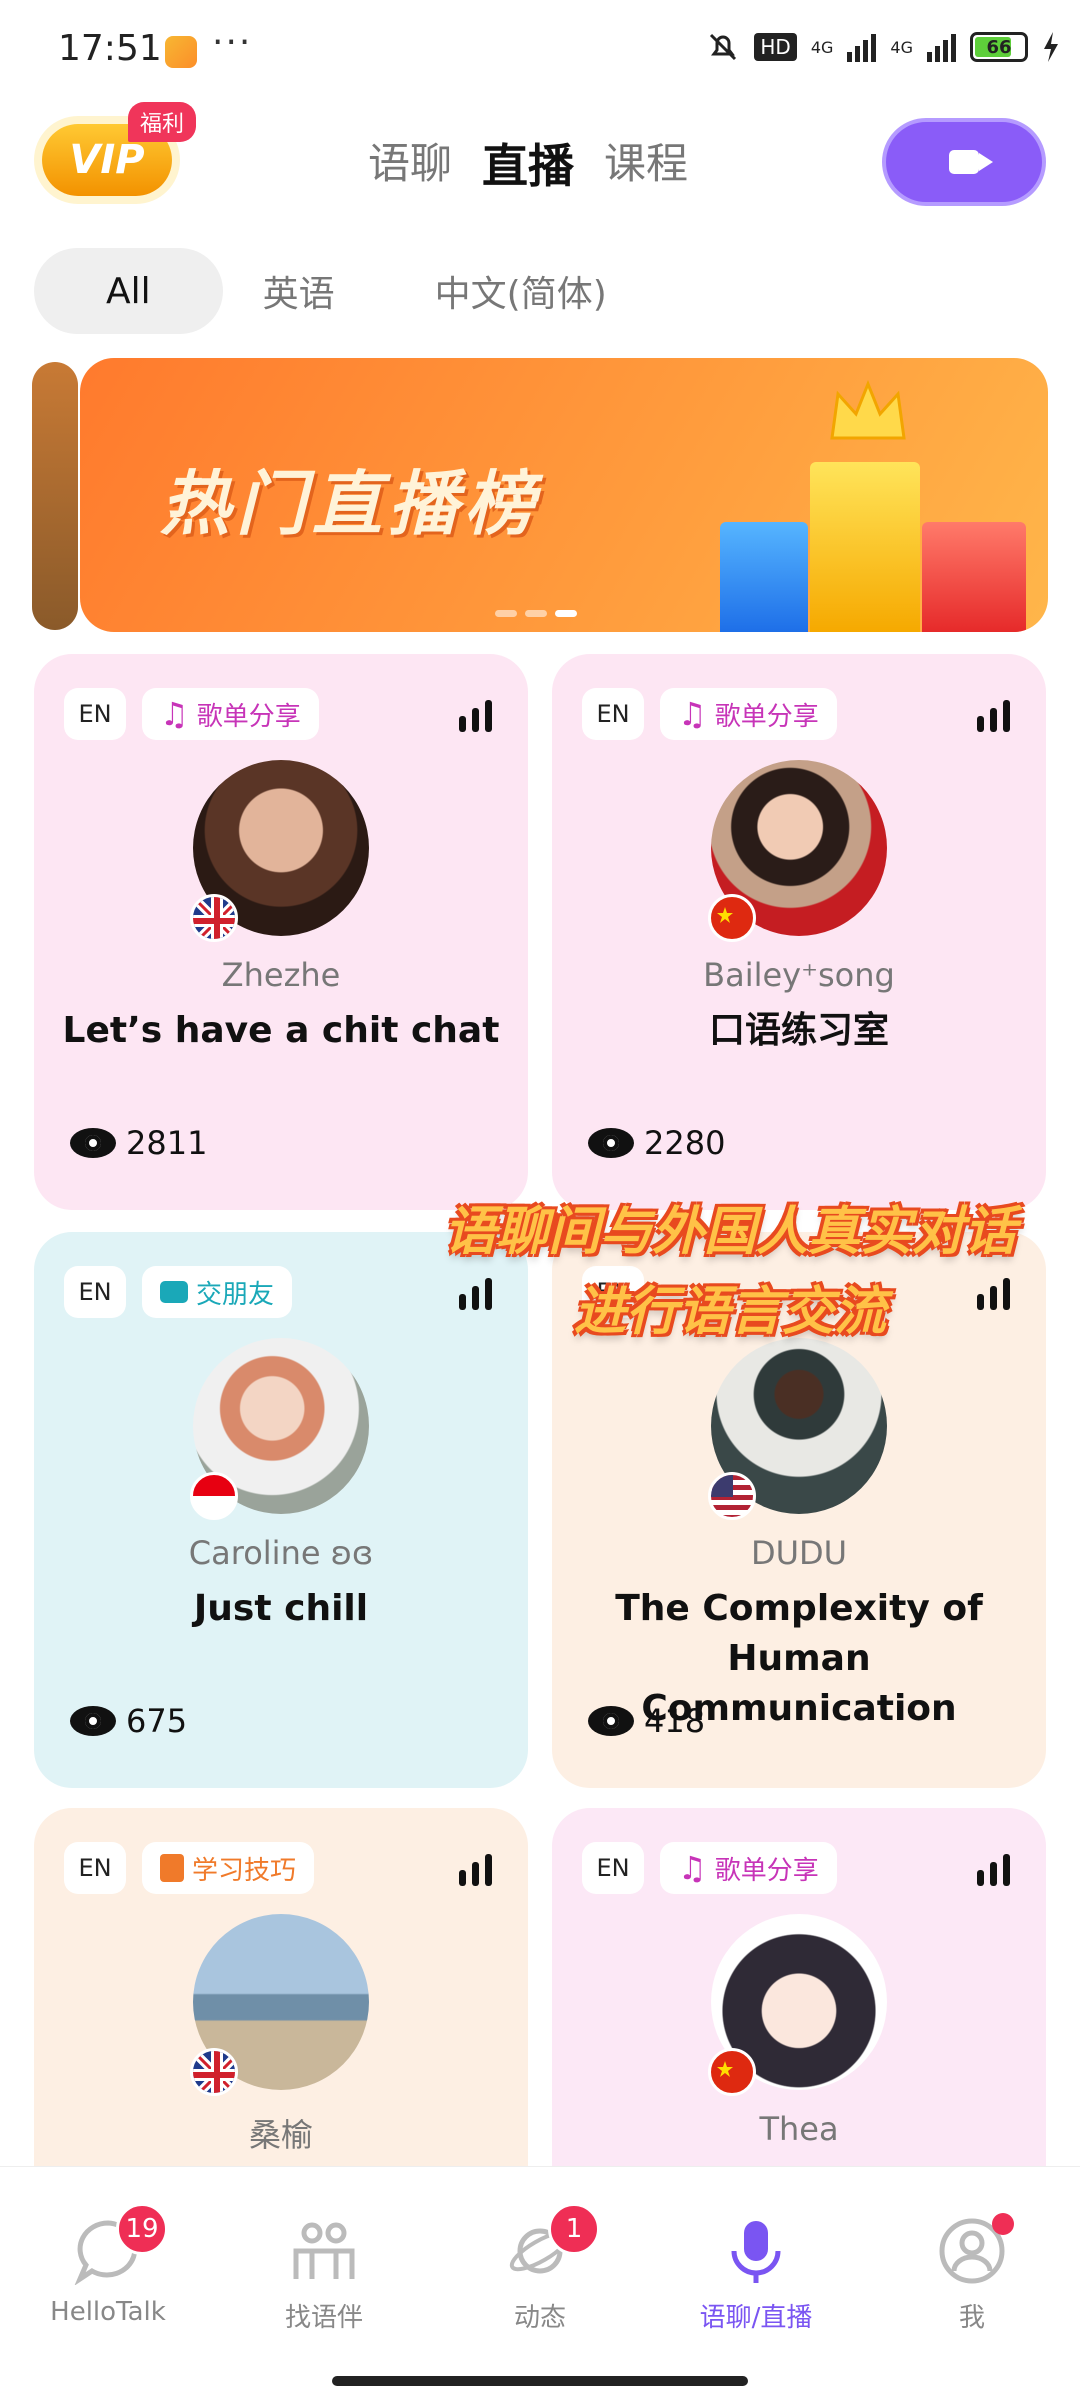 This screenshot has width=1080, height=2400. What do you see at coordinates (564, 495) in the screenshot?
I see `ranking-banner: 热门直播榜` at bounding box center [564, 495].